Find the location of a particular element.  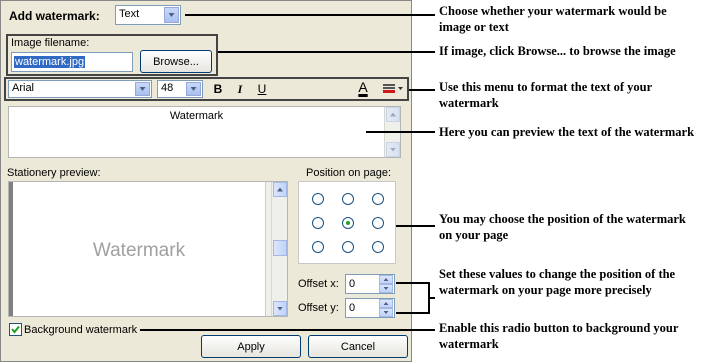

position-center-radio is located at coordinates (348, 223).